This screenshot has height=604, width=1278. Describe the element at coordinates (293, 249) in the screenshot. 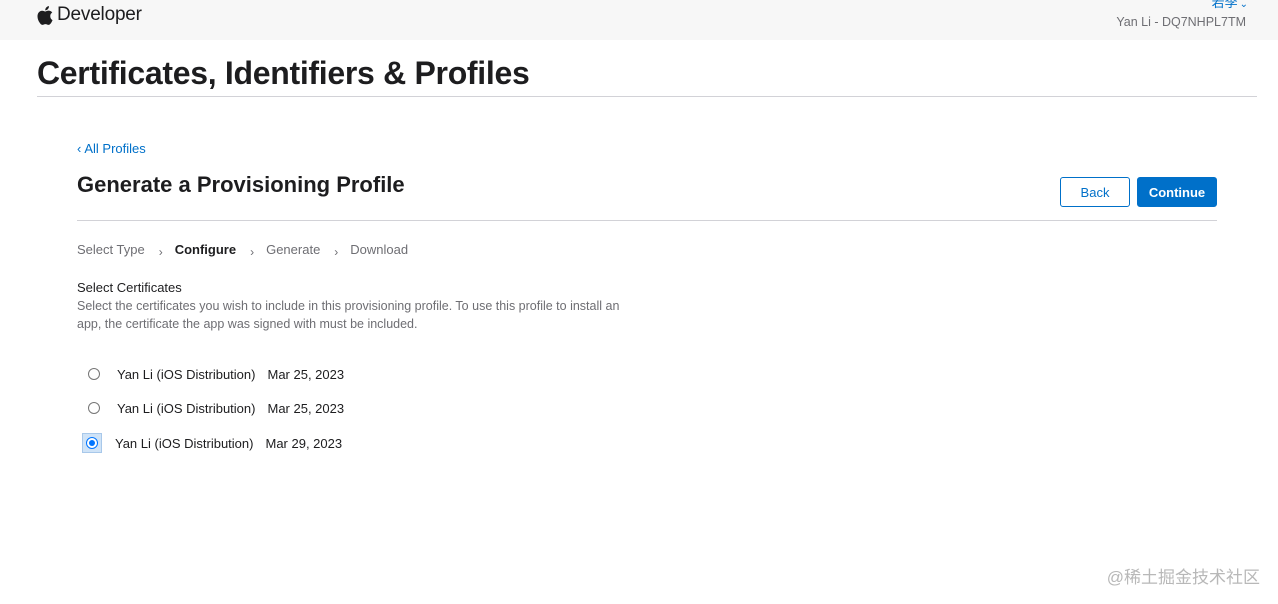

I see `step-generate: Generate` at that location.